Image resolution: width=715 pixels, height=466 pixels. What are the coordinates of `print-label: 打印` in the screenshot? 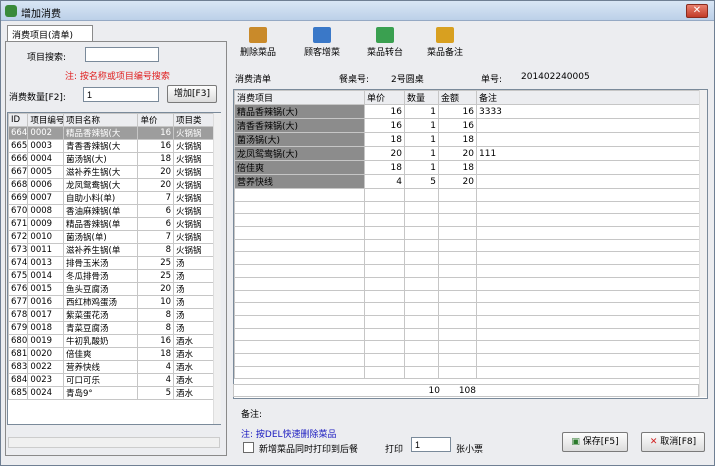 It's located at (394, 450).